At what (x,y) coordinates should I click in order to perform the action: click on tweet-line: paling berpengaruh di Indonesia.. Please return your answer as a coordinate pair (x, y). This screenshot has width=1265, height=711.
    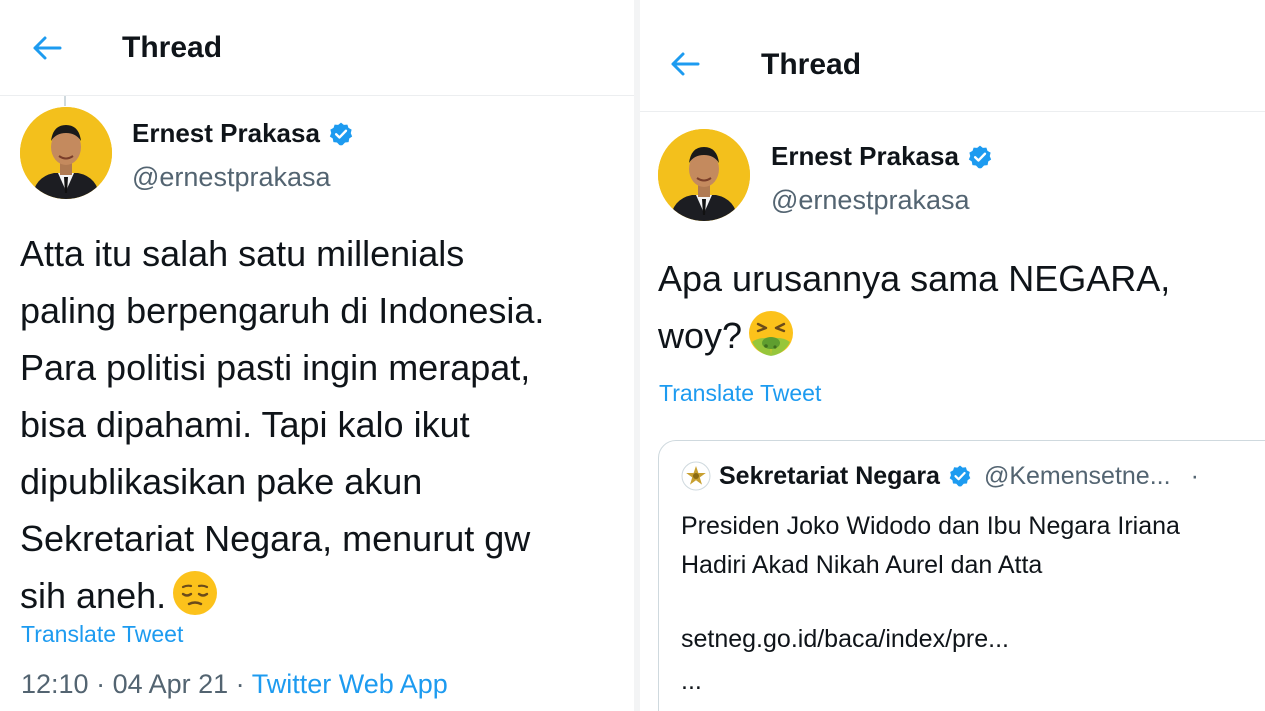
    Looking at the image, I should click on (282, 310).